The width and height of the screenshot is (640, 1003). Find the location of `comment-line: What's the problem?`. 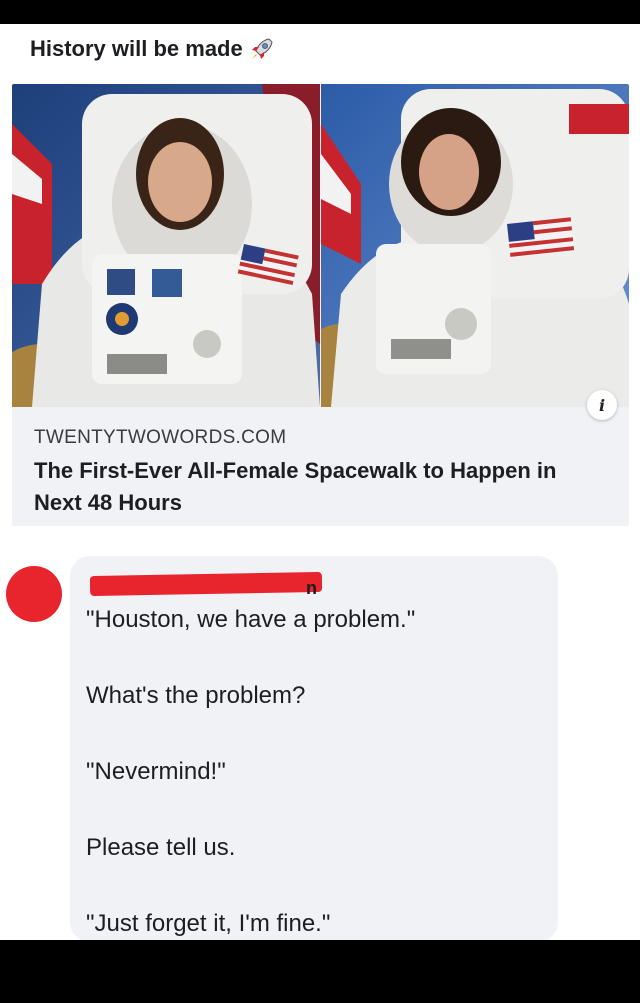

comment-line: What's the problem? is located at coordinates (196, 695).